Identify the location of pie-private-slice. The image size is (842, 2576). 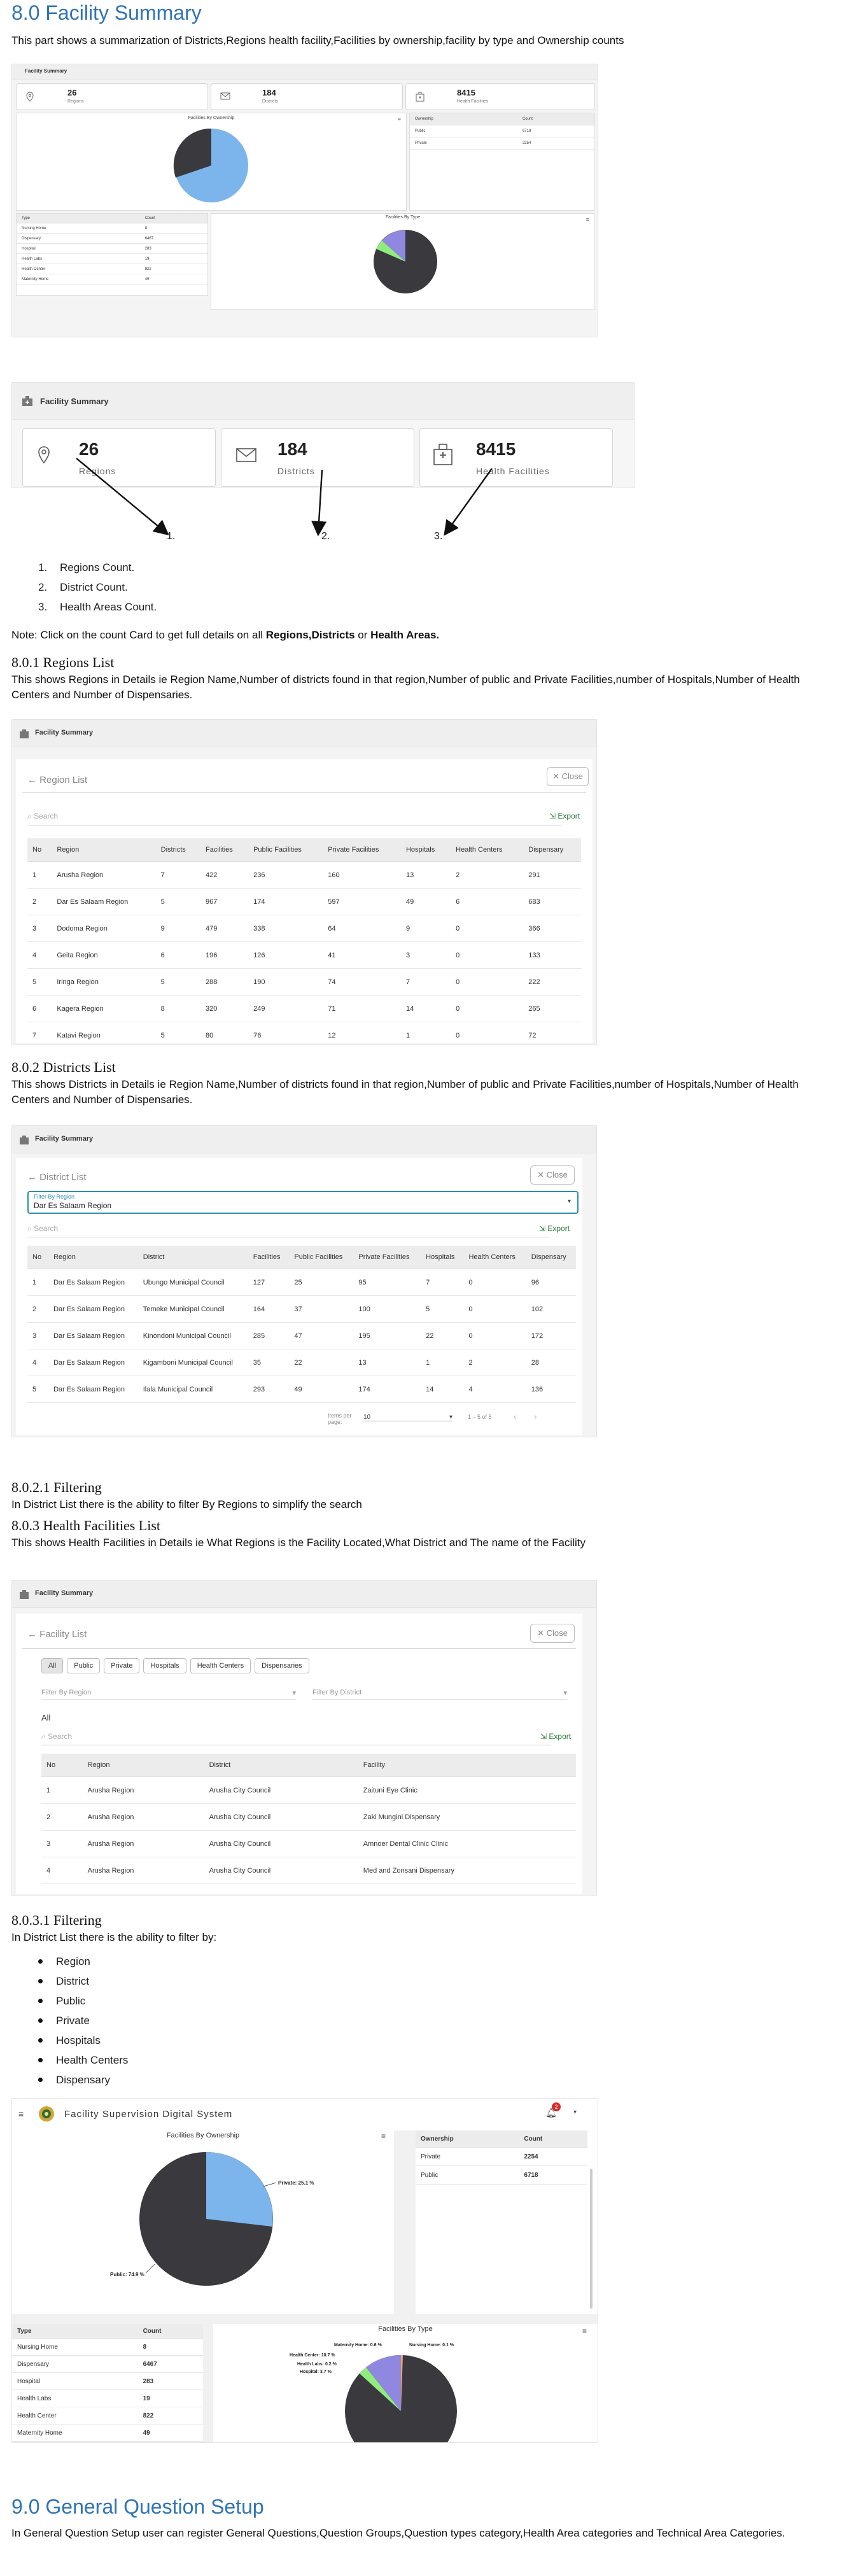
(240, 2189).